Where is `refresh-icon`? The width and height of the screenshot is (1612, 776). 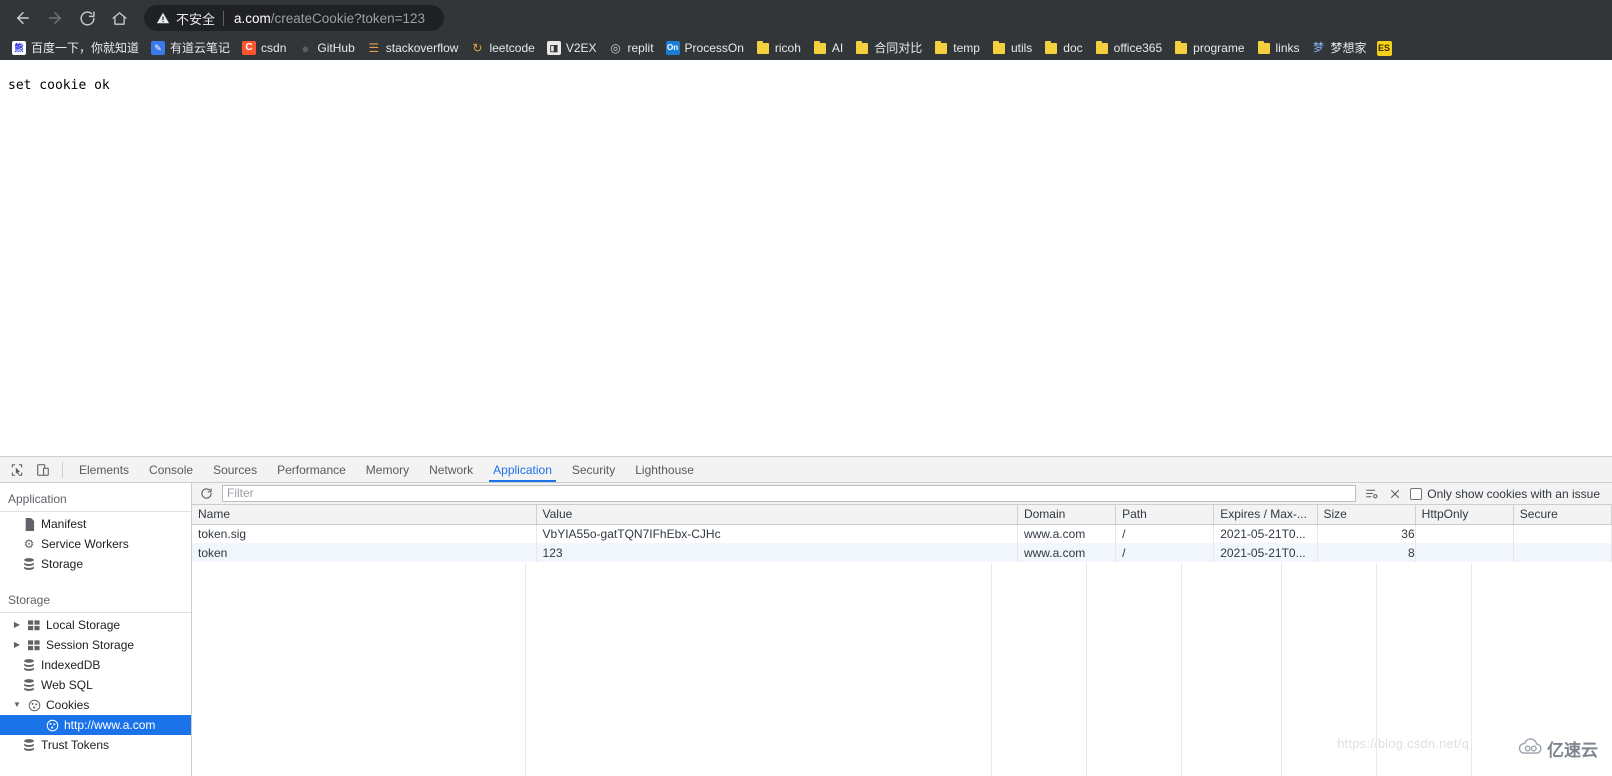 refresh-icon is located at coordinates (206, 494).